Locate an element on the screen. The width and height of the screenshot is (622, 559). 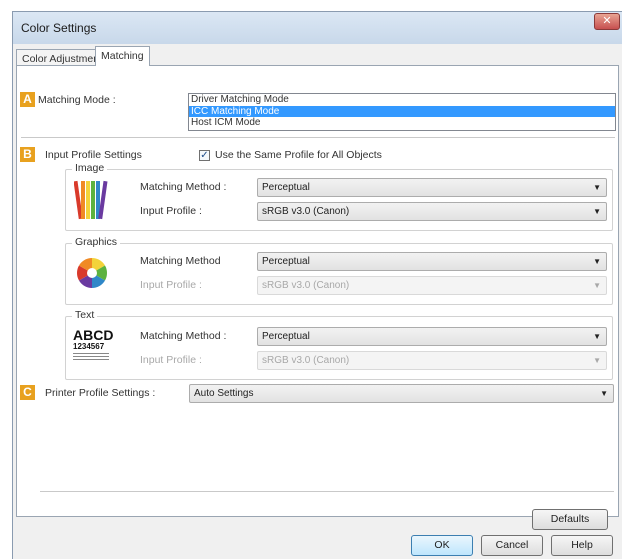
badge-b: B is located at coordinates (27, 154).